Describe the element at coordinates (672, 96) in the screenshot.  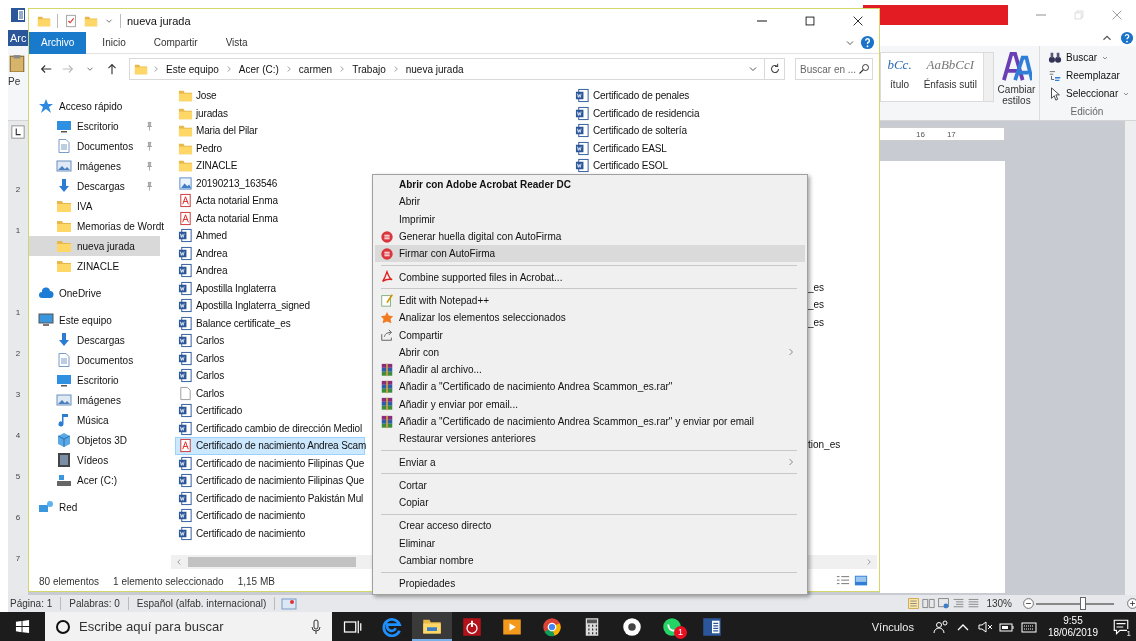
I see `file-item: Certificado de penales` at that location.